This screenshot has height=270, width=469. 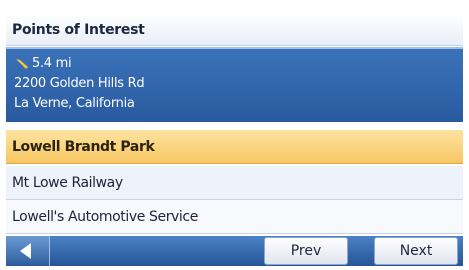 I want to click on list-item-label: Mt Lowe Railway, so click(x=67, y=183).